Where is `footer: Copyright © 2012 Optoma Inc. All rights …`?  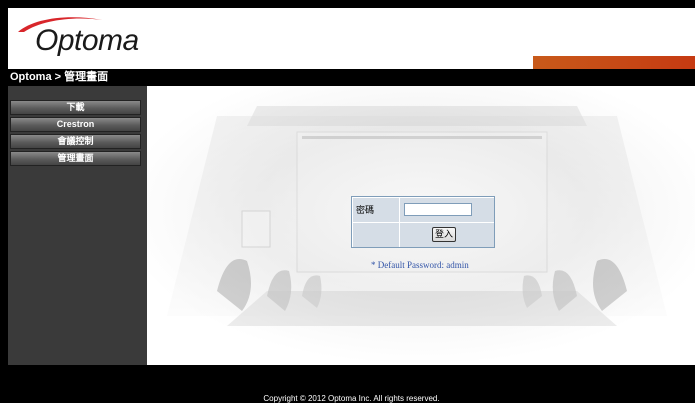
footer: Copyright © 2012 Optoma Inc. All rights … is located at coordinates (351, 384).